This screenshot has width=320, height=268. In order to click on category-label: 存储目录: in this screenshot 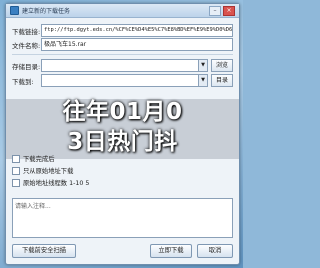, I will do `click(26, 66)`.